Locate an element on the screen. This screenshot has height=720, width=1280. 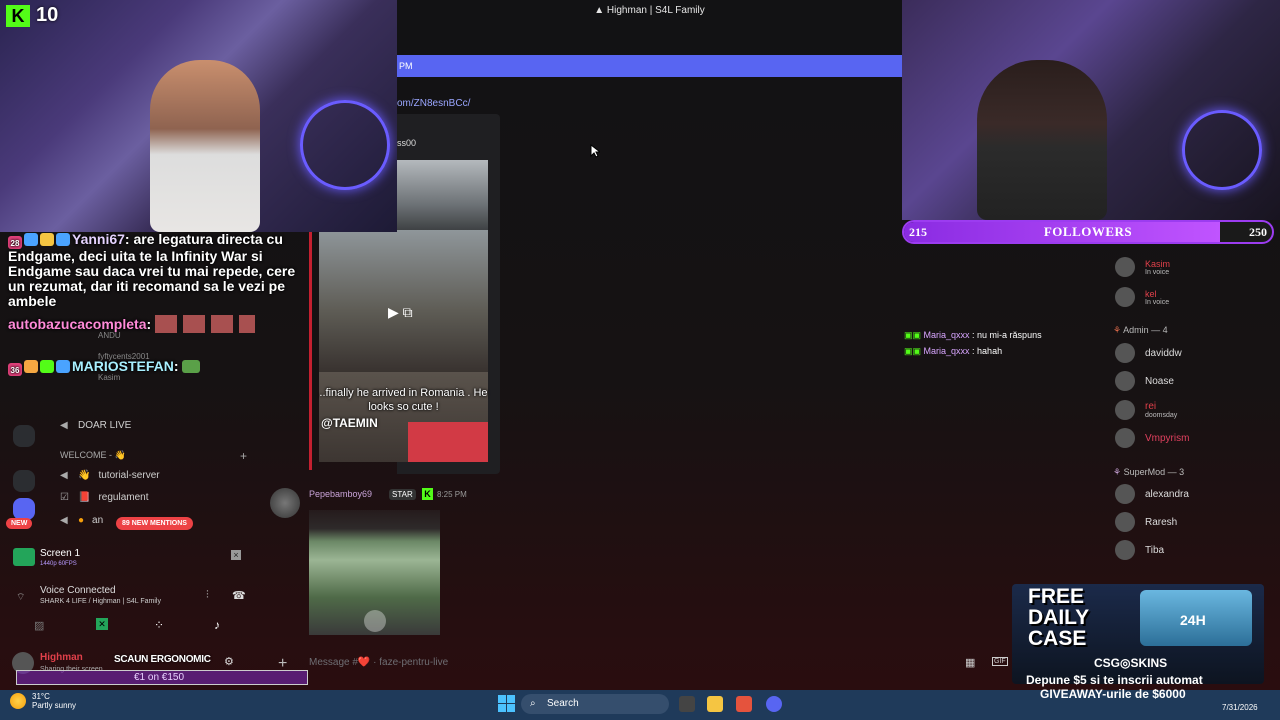
camera-off-icon: ▨ is located at coordinates (39, 625).